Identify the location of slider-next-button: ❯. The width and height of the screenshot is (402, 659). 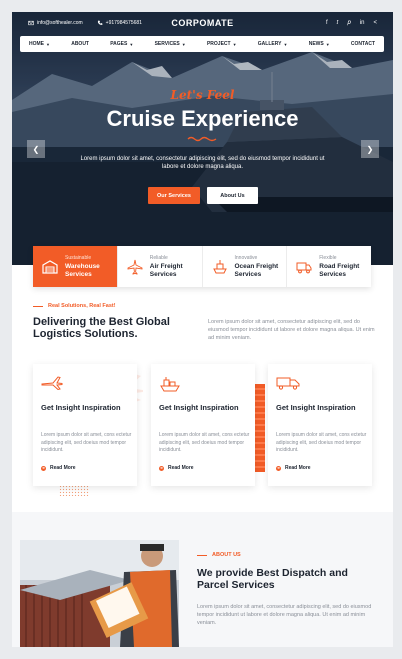
(370, 149).